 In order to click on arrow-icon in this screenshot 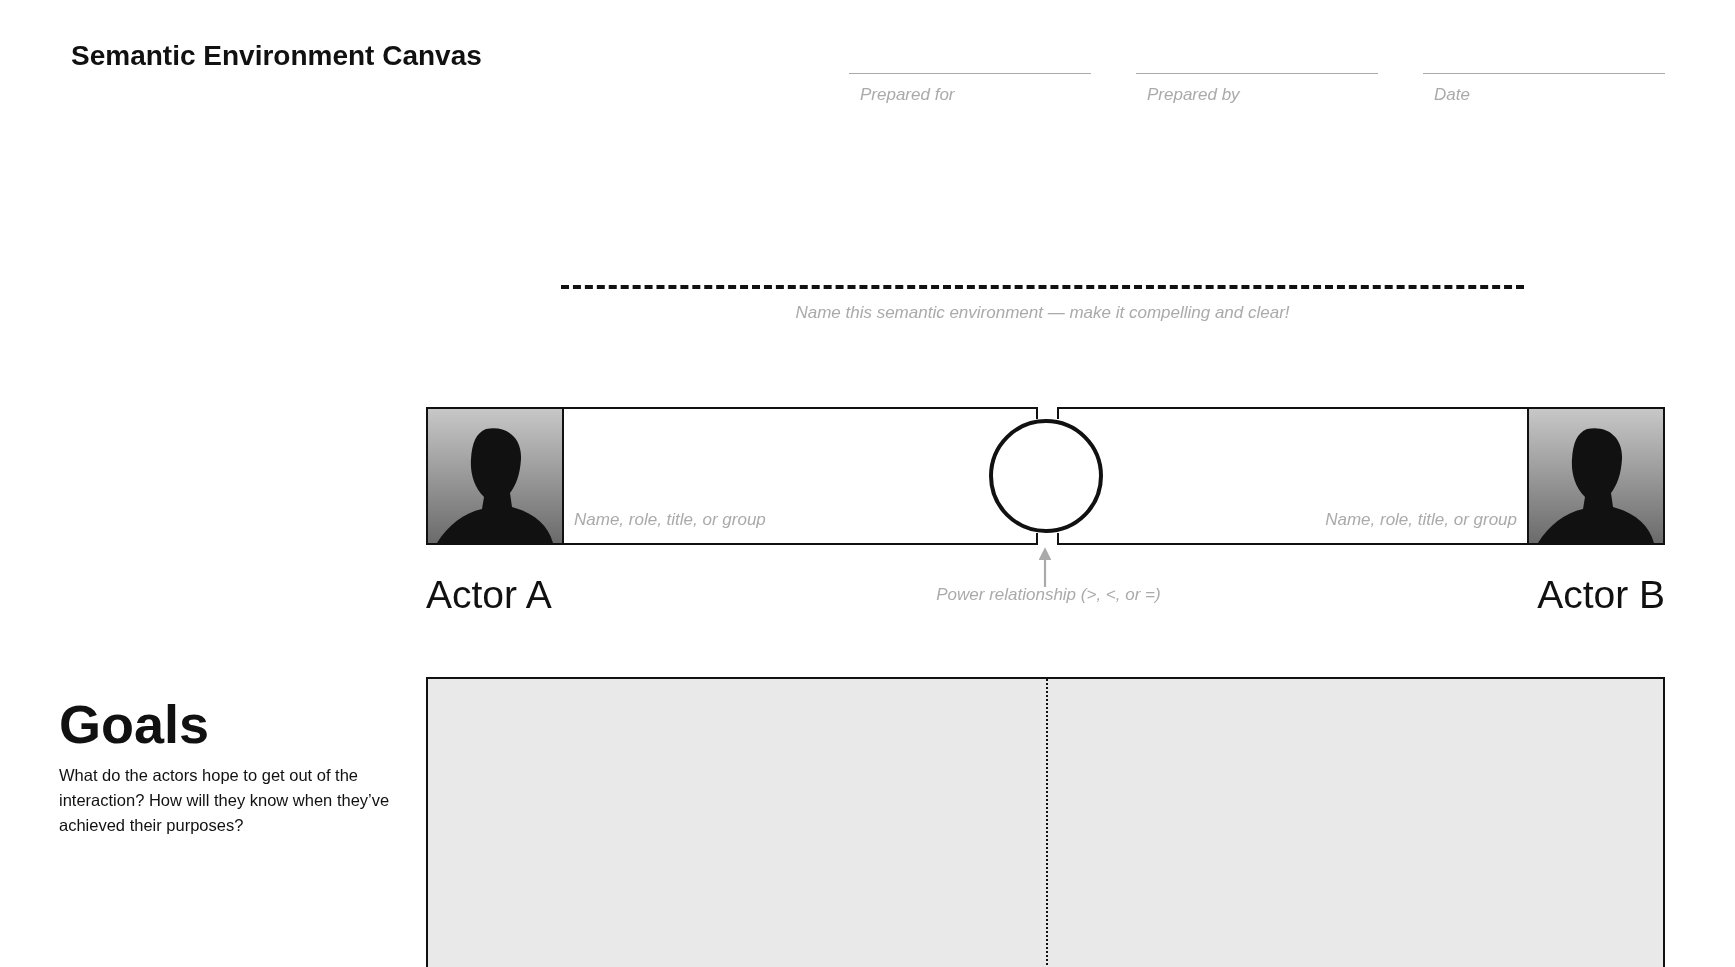, I will do `click(1045, 567)`.